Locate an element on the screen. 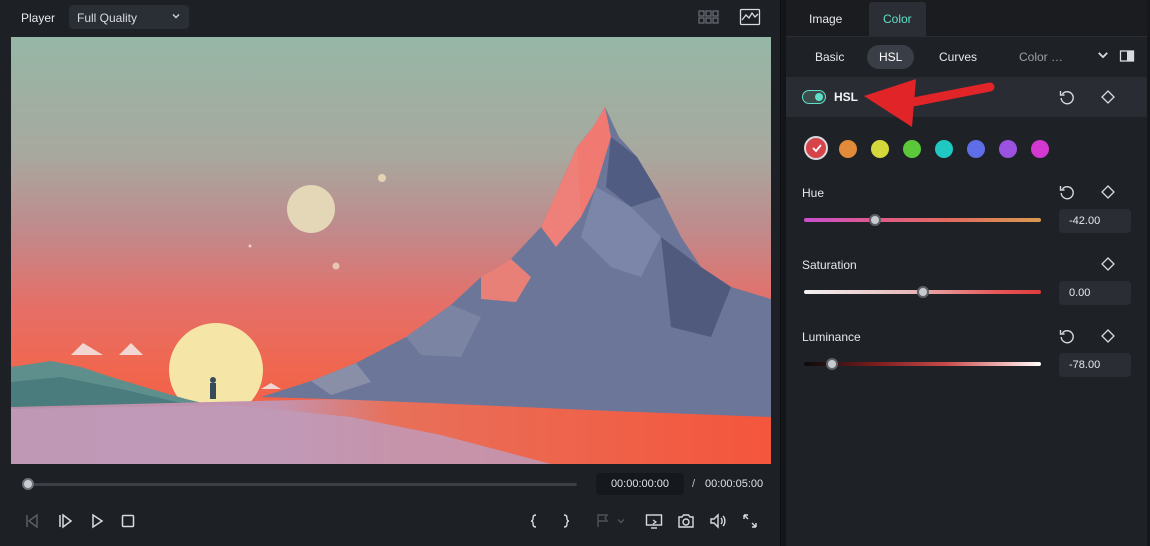  keyframe-hue-button is located at coordinates (1108, 192).